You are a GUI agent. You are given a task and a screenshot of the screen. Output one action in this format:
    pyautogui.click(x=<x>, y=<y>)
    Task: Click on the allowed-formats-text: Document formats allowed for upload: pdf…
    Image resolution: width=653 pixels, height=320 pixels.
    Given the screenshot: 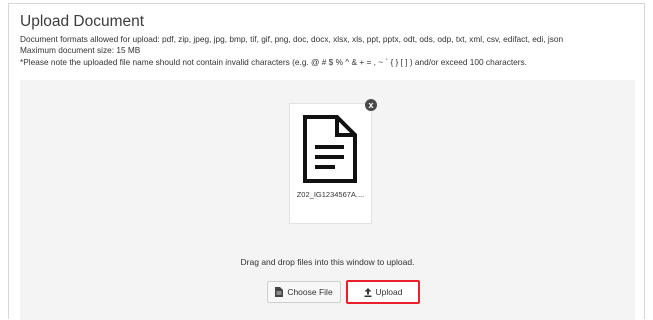 What is the action you would take?
    pyautogui.click(x=292, y=39)
    